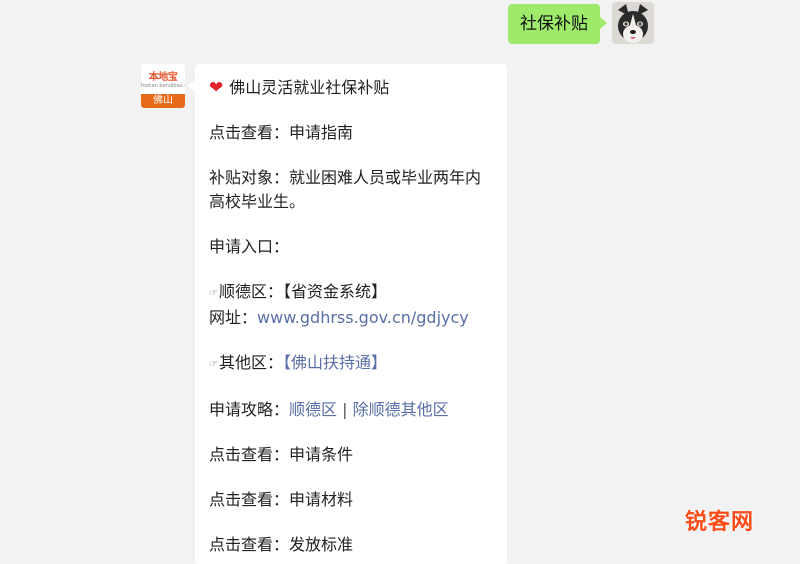 Image resolution: width=800 pixels, height=564 pixels. What do you see at coordinates (249, 246) in the screenshot?
I see `entry-label: 申请入口：` at bounding box center [249, 246].